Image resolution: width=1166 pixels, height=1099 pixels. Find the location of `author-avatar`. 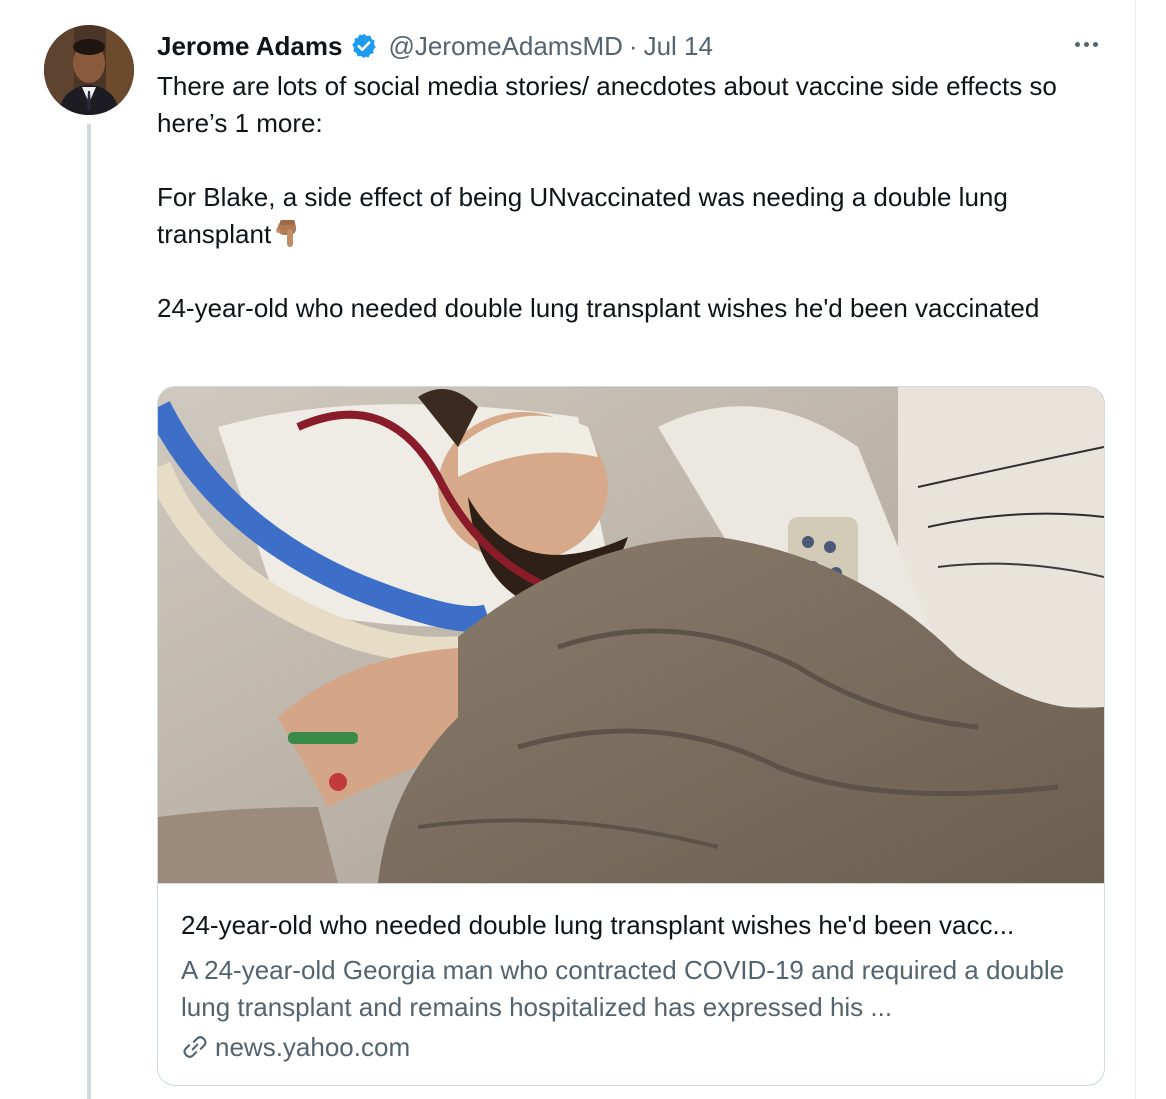

author-avatar is located at coordinates (89, 70).